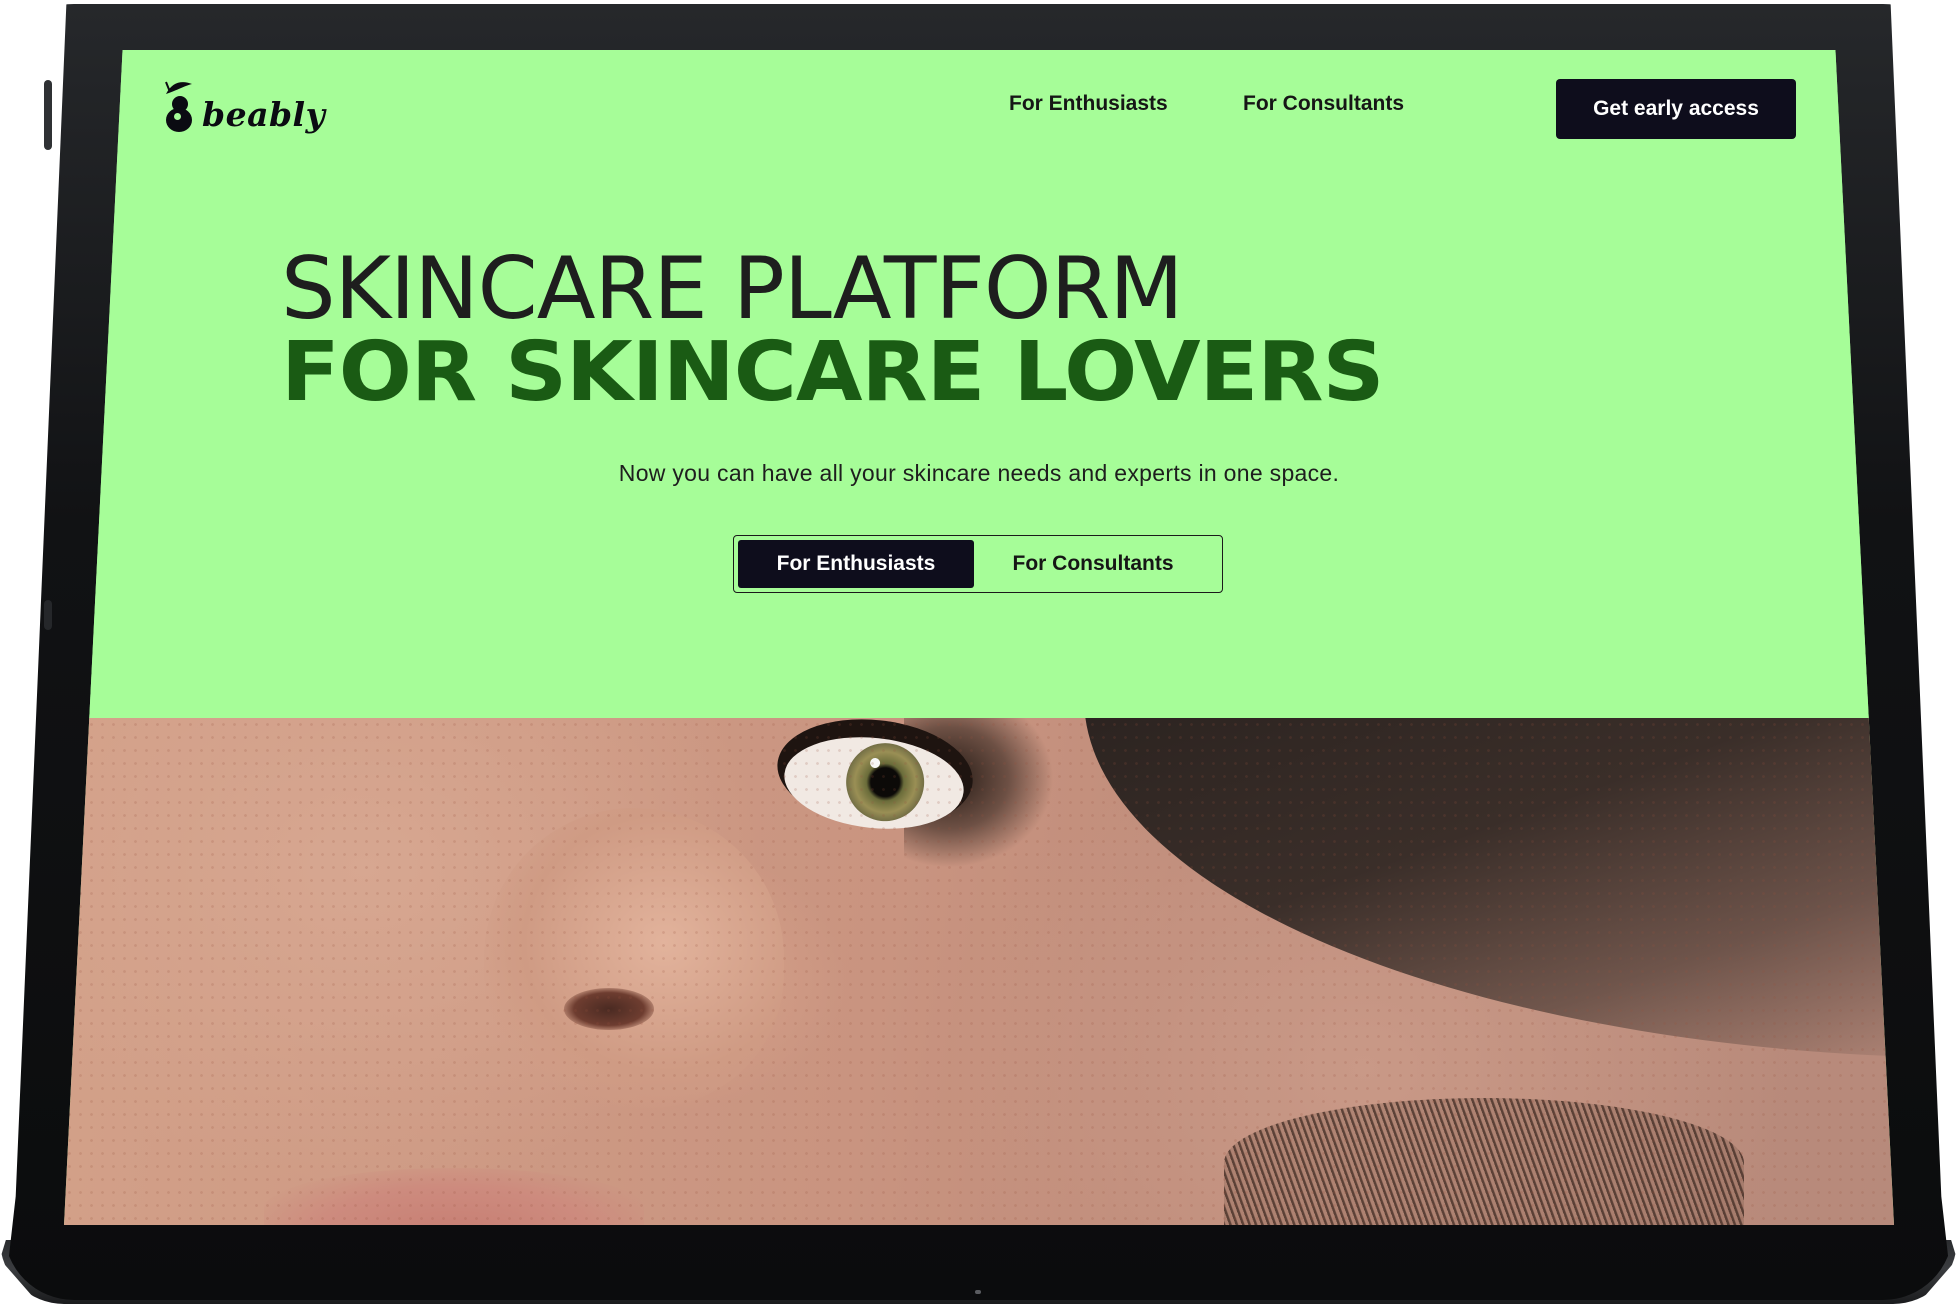 Image resolution: width=1957 pixels, height=1304 pixels. Describe the element at coordinates (264, 114) in the screenshot. I see `brand-name: beably` at that location.